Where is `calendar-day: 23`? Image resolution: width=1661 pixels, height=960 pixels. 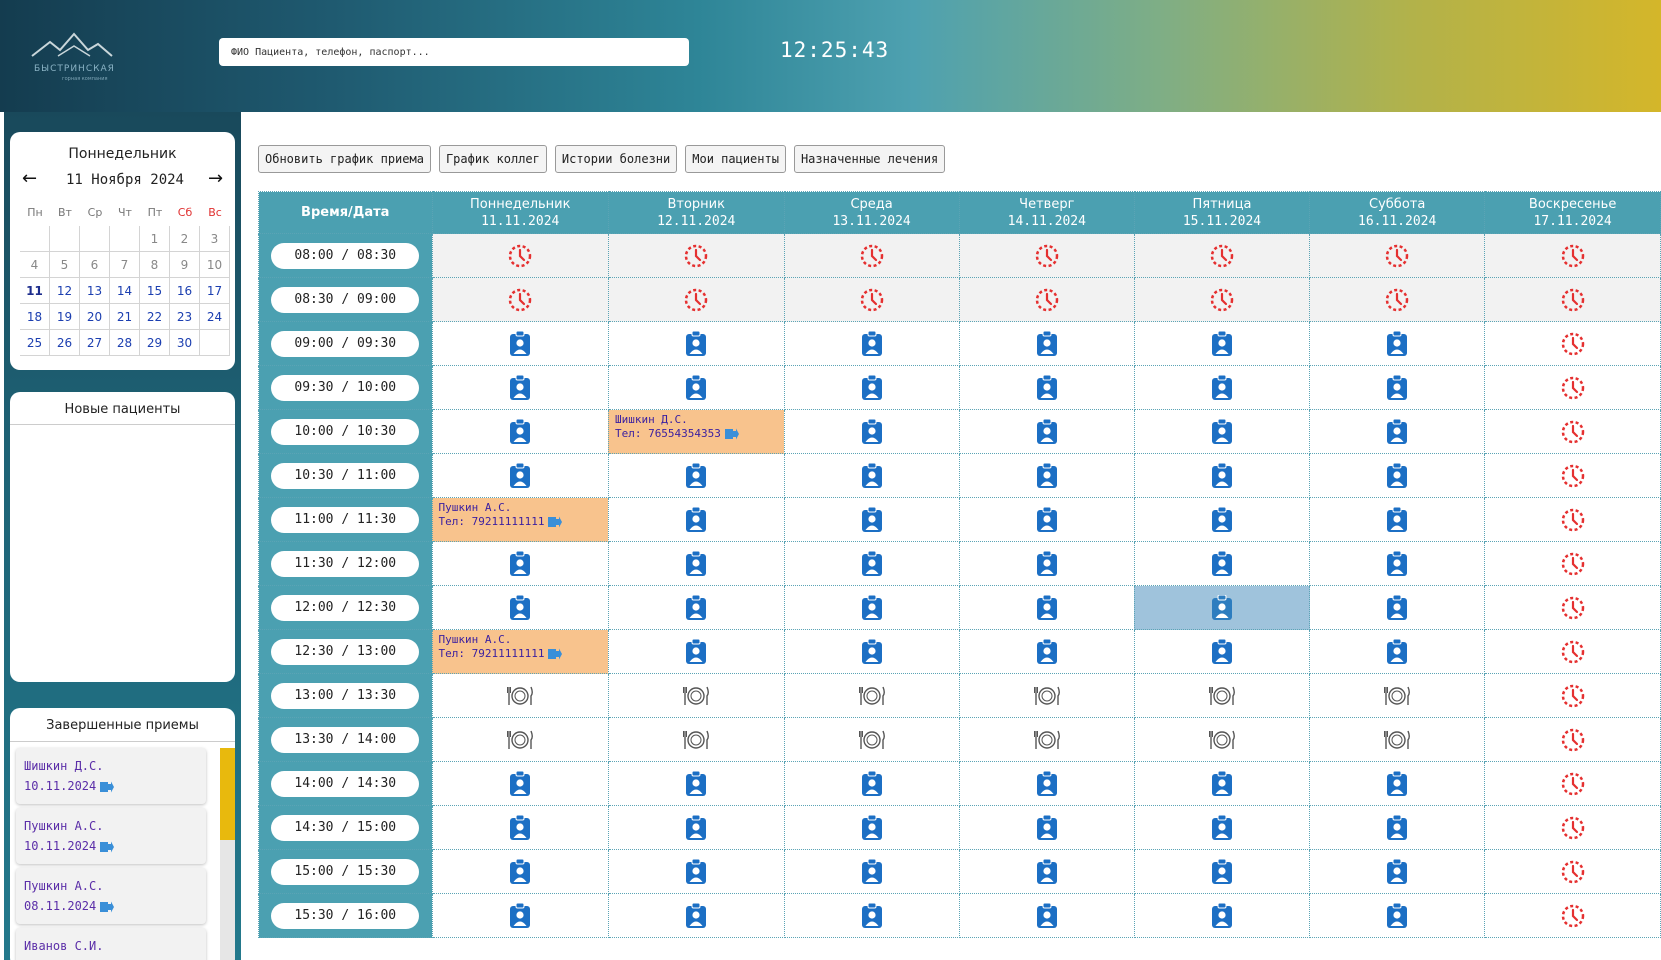 calendar-day: 23 is located at coordinates (185, 317).